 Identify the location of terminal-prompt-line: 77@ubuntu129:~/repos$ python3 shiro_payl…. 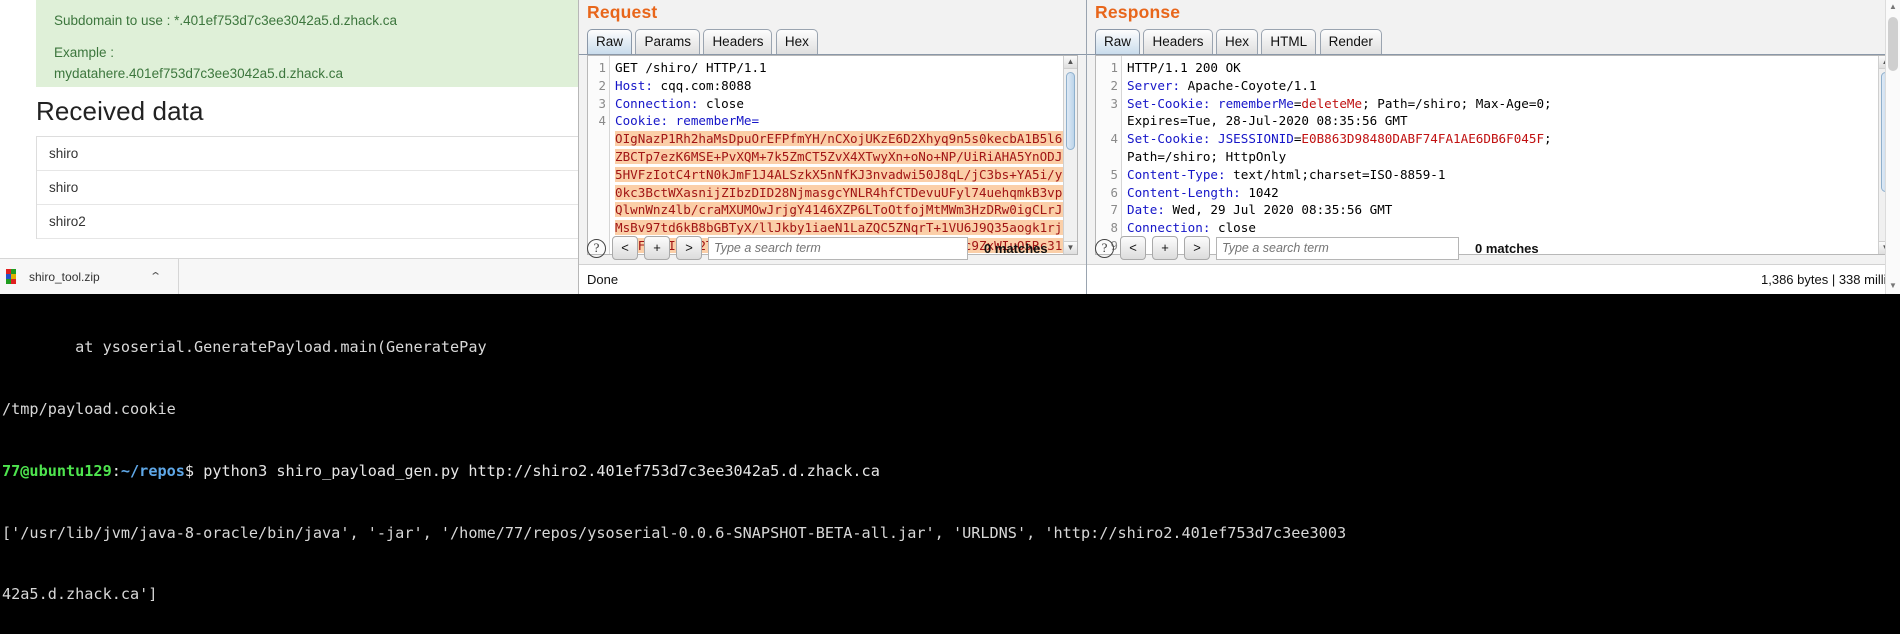
(951, 471).